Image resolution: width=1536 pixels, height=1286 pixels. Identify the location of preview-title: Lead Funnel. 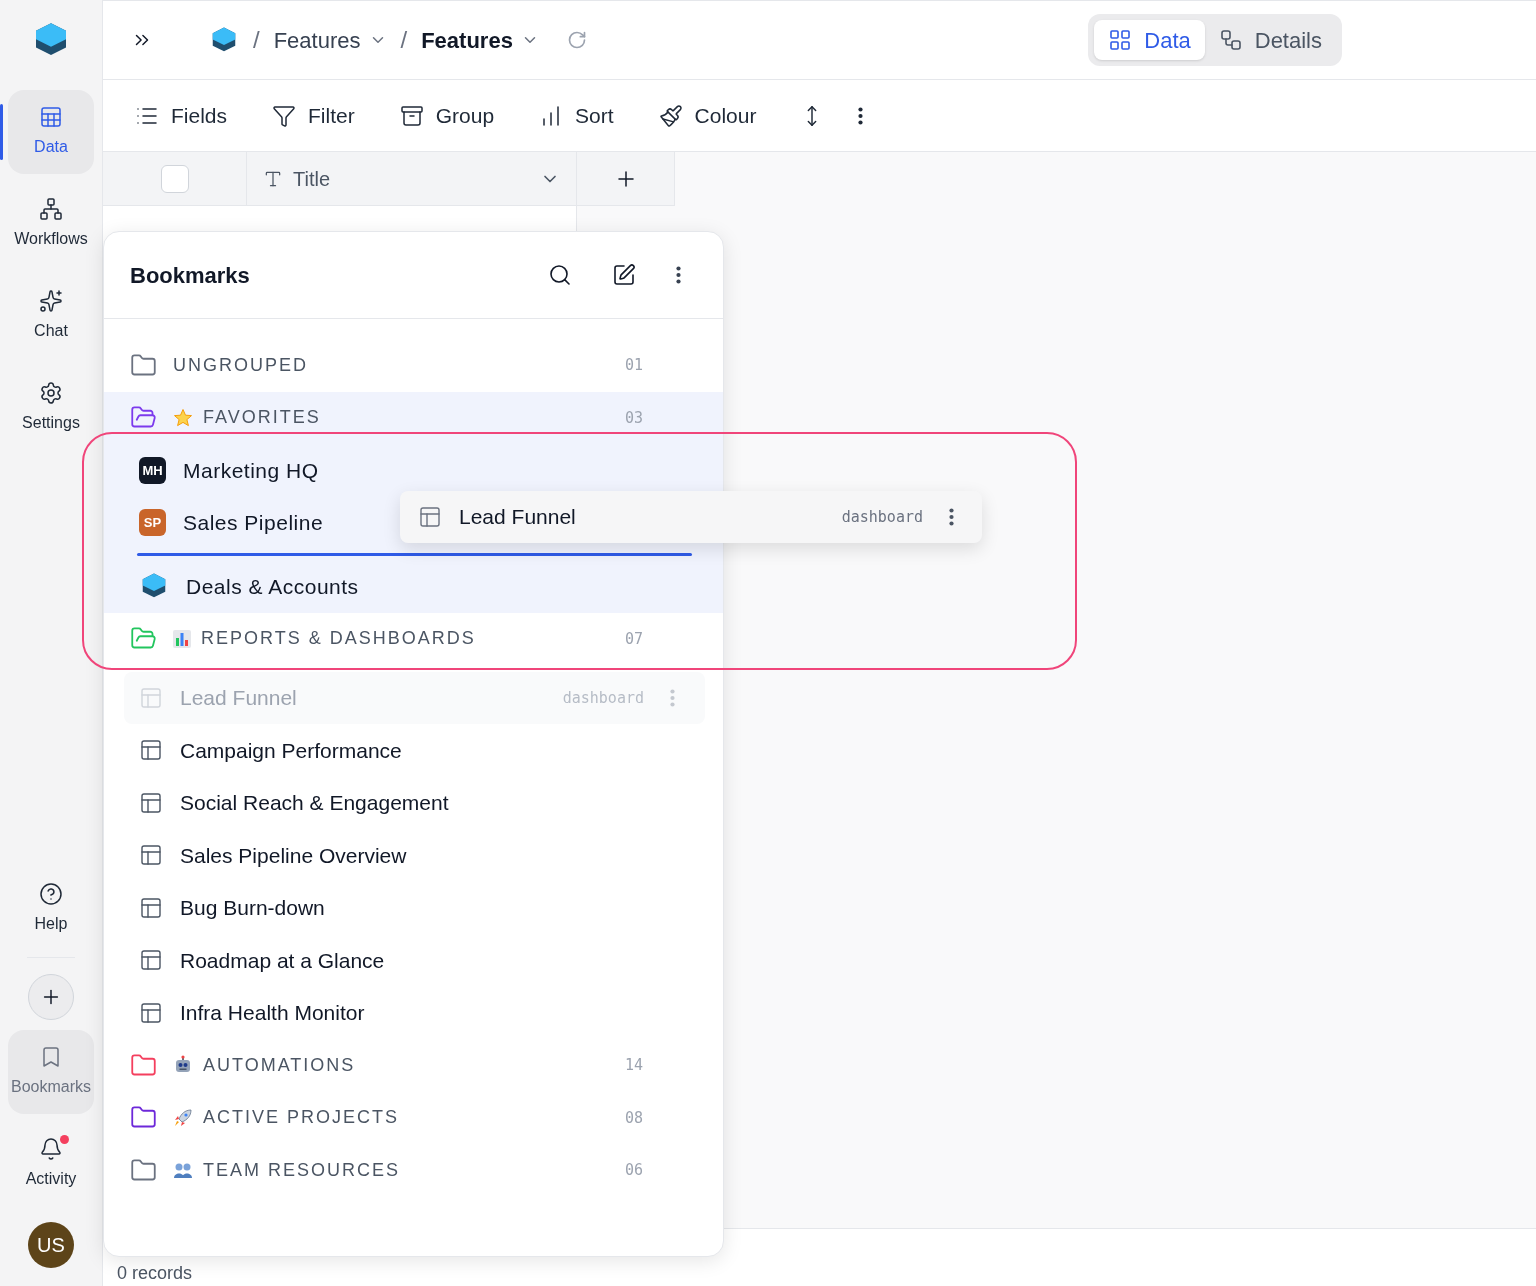
(518, 517).